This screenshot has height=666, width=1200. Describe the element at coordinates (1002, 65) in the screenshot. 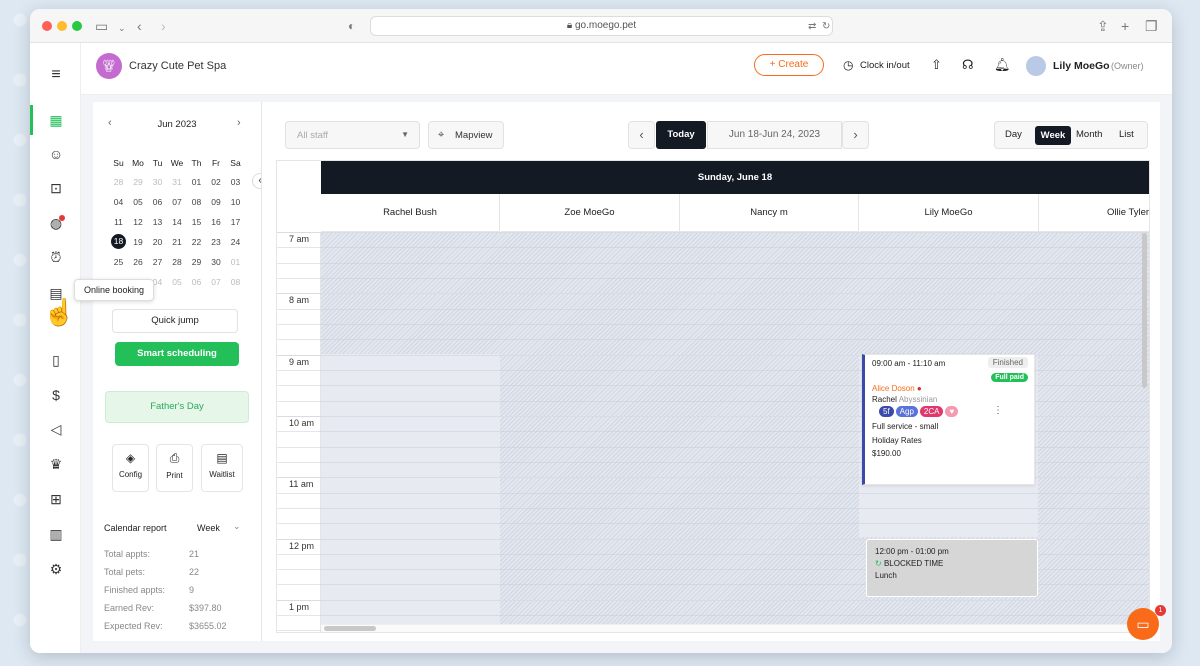

I see `bell-icon: 🔔︎` at that location.